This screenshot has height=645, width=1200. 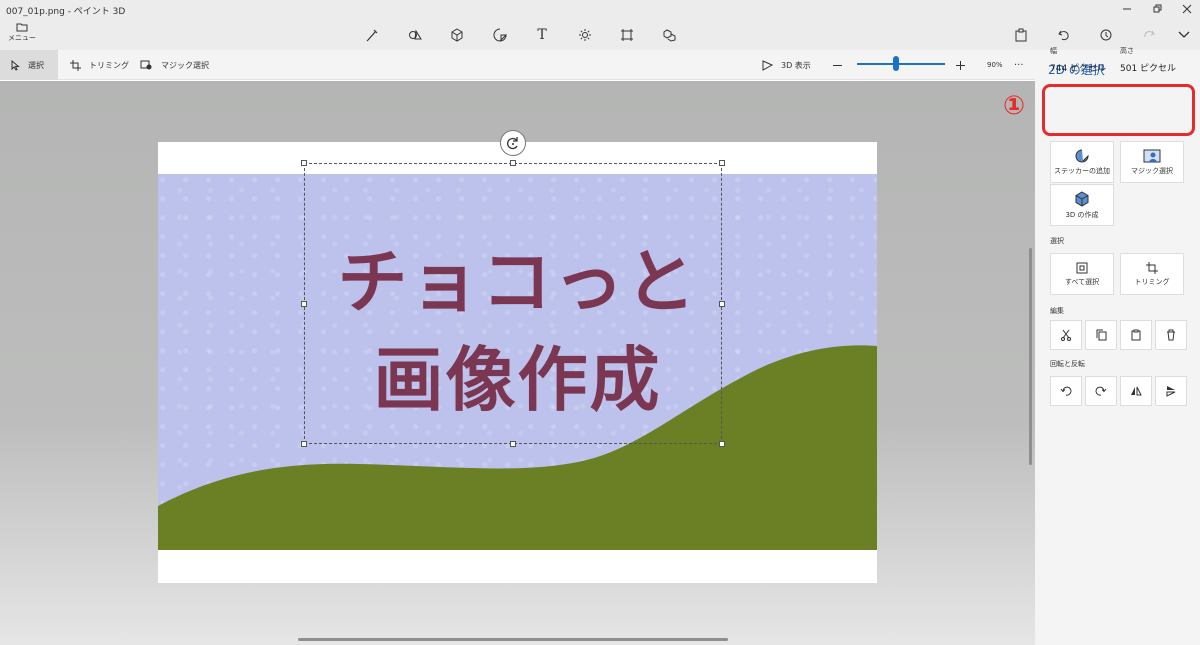 What do you see at coordinates (22, 38) in the screenshot?
I see `menu-label: メニュー` at bounding box center [22, 38].